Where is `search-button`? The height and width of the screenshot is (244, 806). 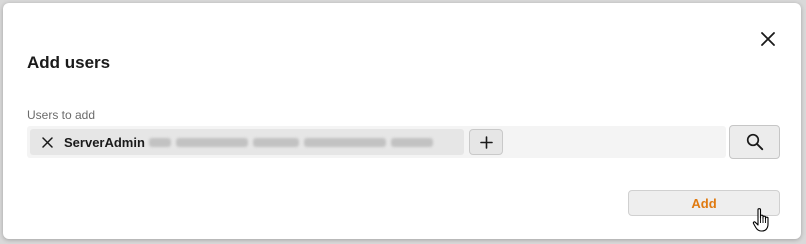
search-button is located at coordinates (754, 142).